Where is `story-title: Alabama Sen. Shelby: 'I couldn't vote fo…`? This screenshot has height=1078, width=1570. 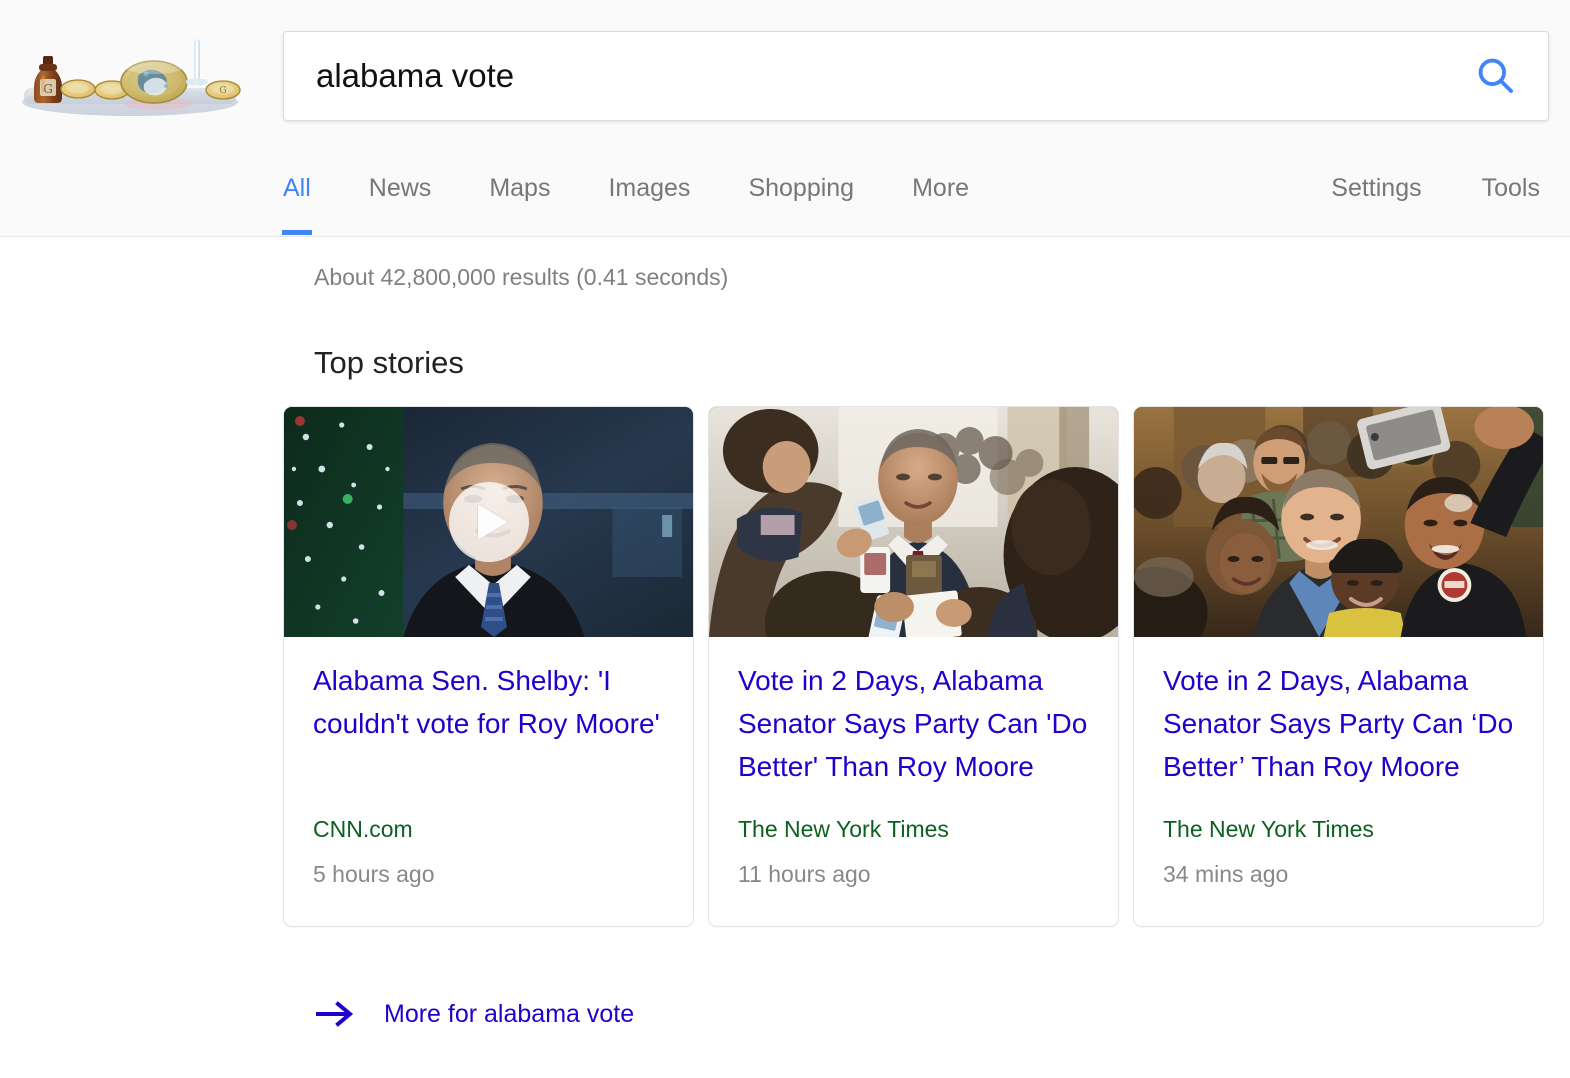
story-title: Alabama Sen. Shelby: 'I couldn't vote fo… is located at coordinates (488, 702).